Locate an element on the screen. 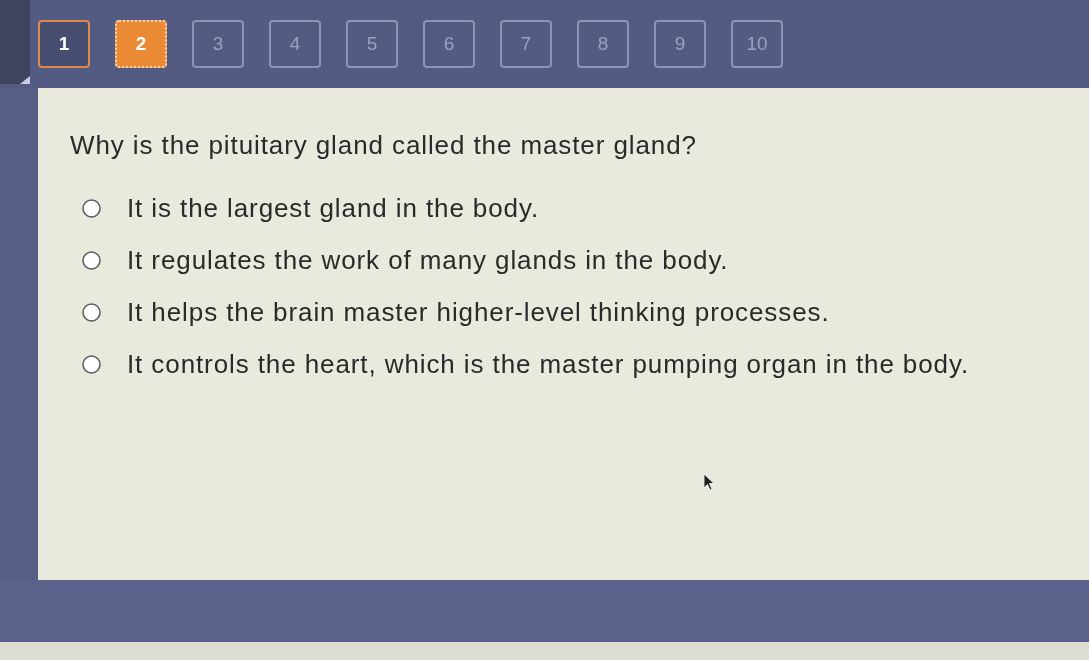 Image resolution: width=1089 pixels, height=660 pixels. triangle-icon is located at coordinates (25, 80).